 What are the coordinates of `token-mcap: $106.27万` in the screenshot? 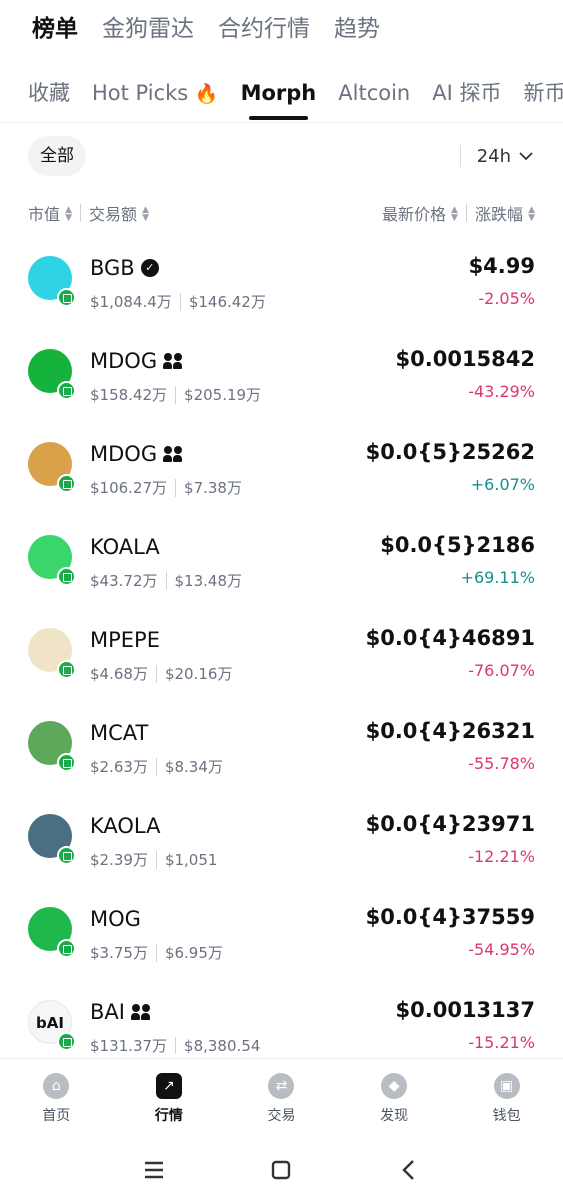 It's located at (129, 488).